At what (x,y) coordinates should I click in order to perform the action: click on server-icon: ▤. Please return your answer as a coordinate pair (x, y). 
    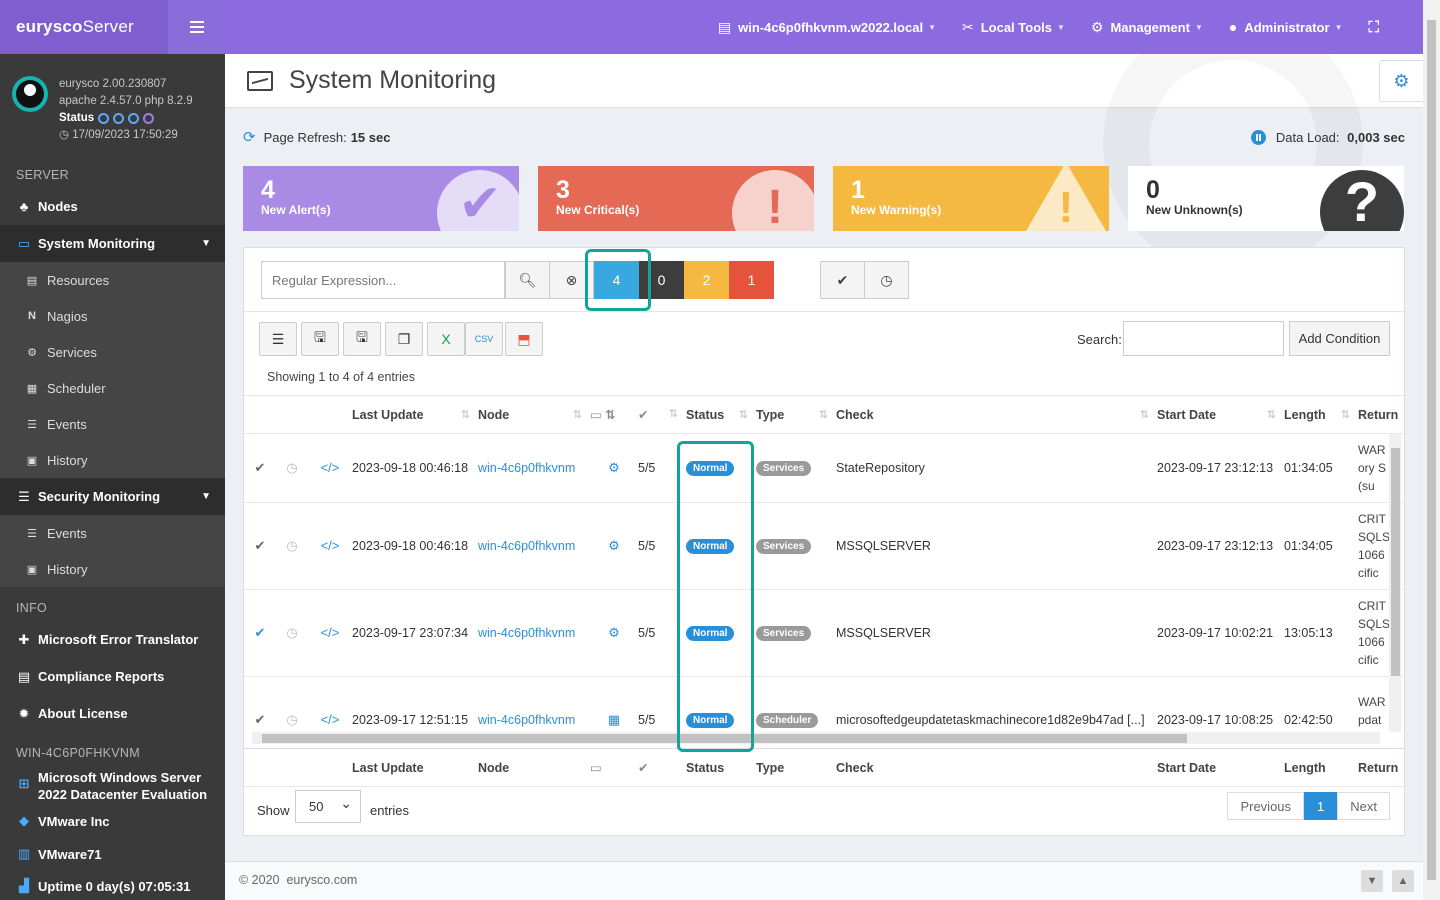
    Looking at the image, I should click on (724, 26).